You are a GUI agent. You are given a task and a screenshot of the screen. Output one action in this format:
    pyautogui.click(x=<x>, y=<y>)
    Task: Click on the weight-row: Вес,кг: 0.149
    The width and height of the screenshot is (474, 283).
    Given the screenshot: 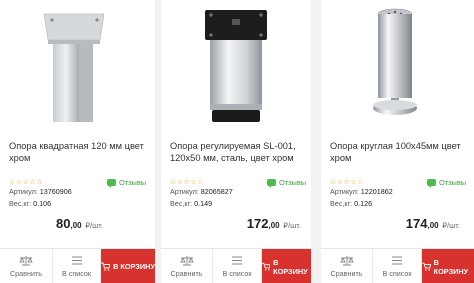 What is the action you would take?
    pyautogui.click(x=191, y=203)
    